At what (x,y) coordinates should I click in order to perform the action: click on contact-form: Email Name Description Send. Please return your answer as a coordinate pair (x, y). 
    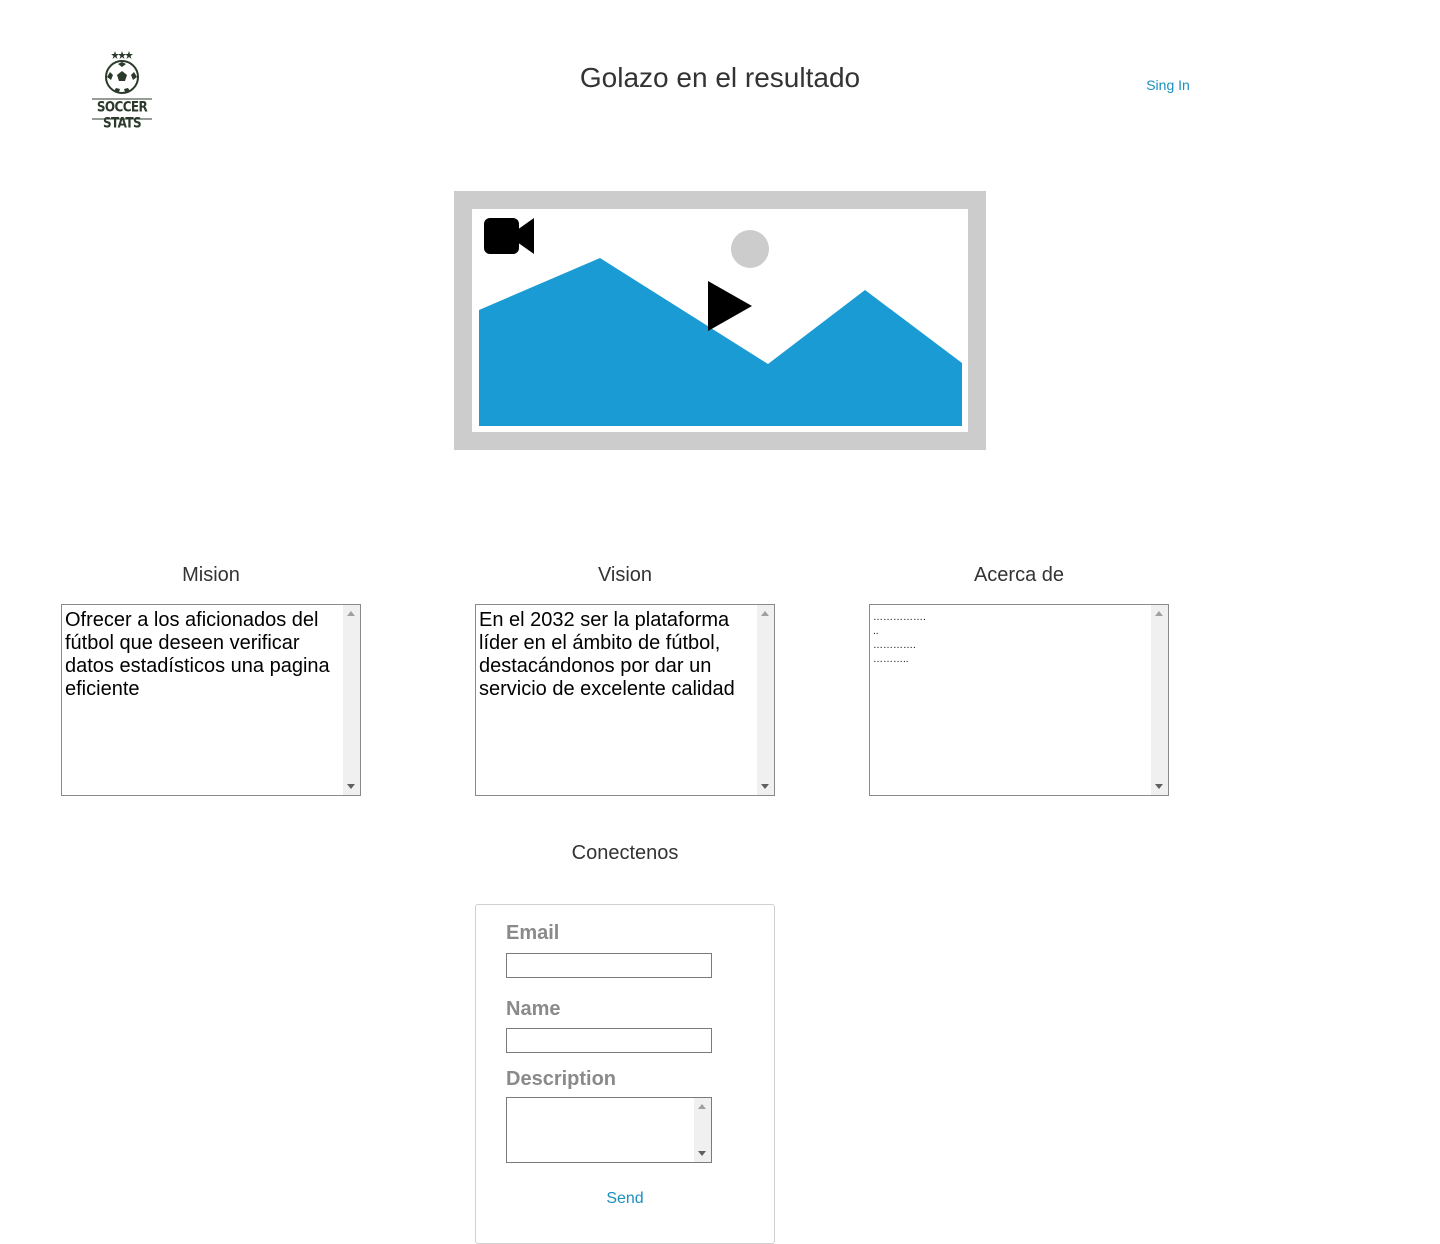
    Looking at the image, I should click on (625, 1074).